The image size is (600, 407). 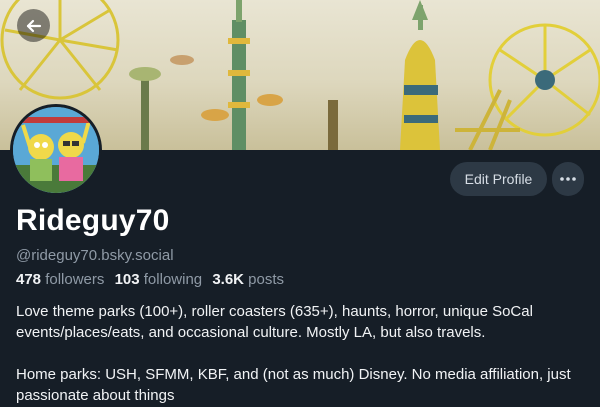 I want to click on following-label: following, so click(x=173, y=279).